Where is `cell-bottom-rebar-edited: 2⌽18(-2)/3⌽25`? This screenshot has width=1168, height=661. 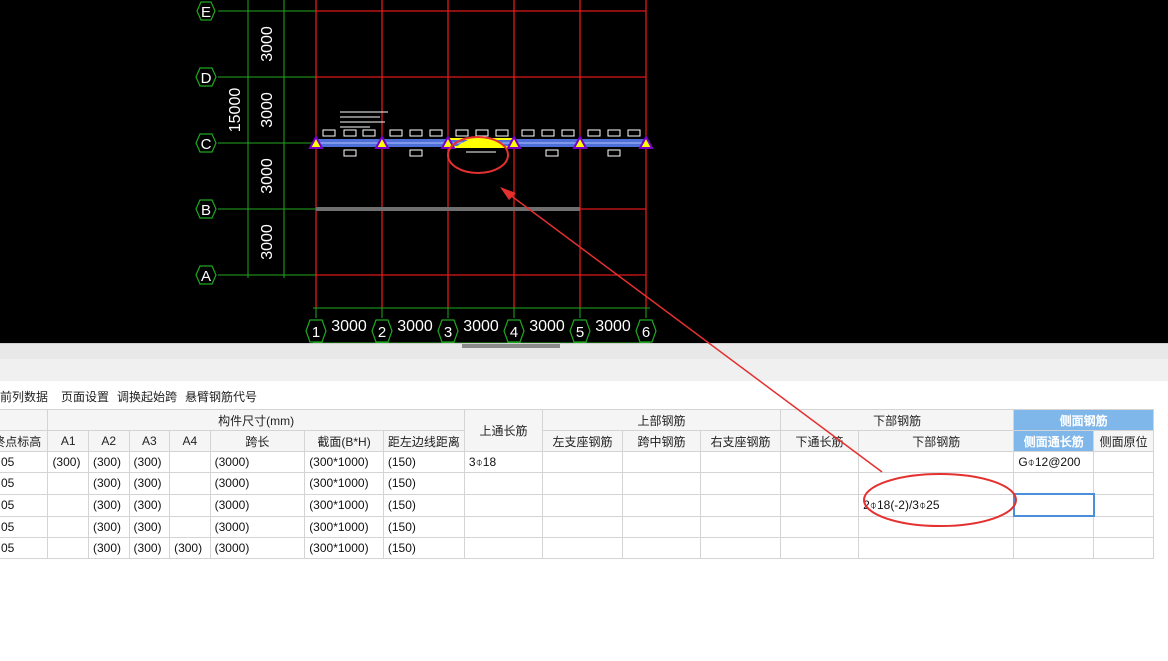 cell-bottom-rebar-edited: 2⌽18(-2)/3⌽25 is located at coordinates (936, 505).